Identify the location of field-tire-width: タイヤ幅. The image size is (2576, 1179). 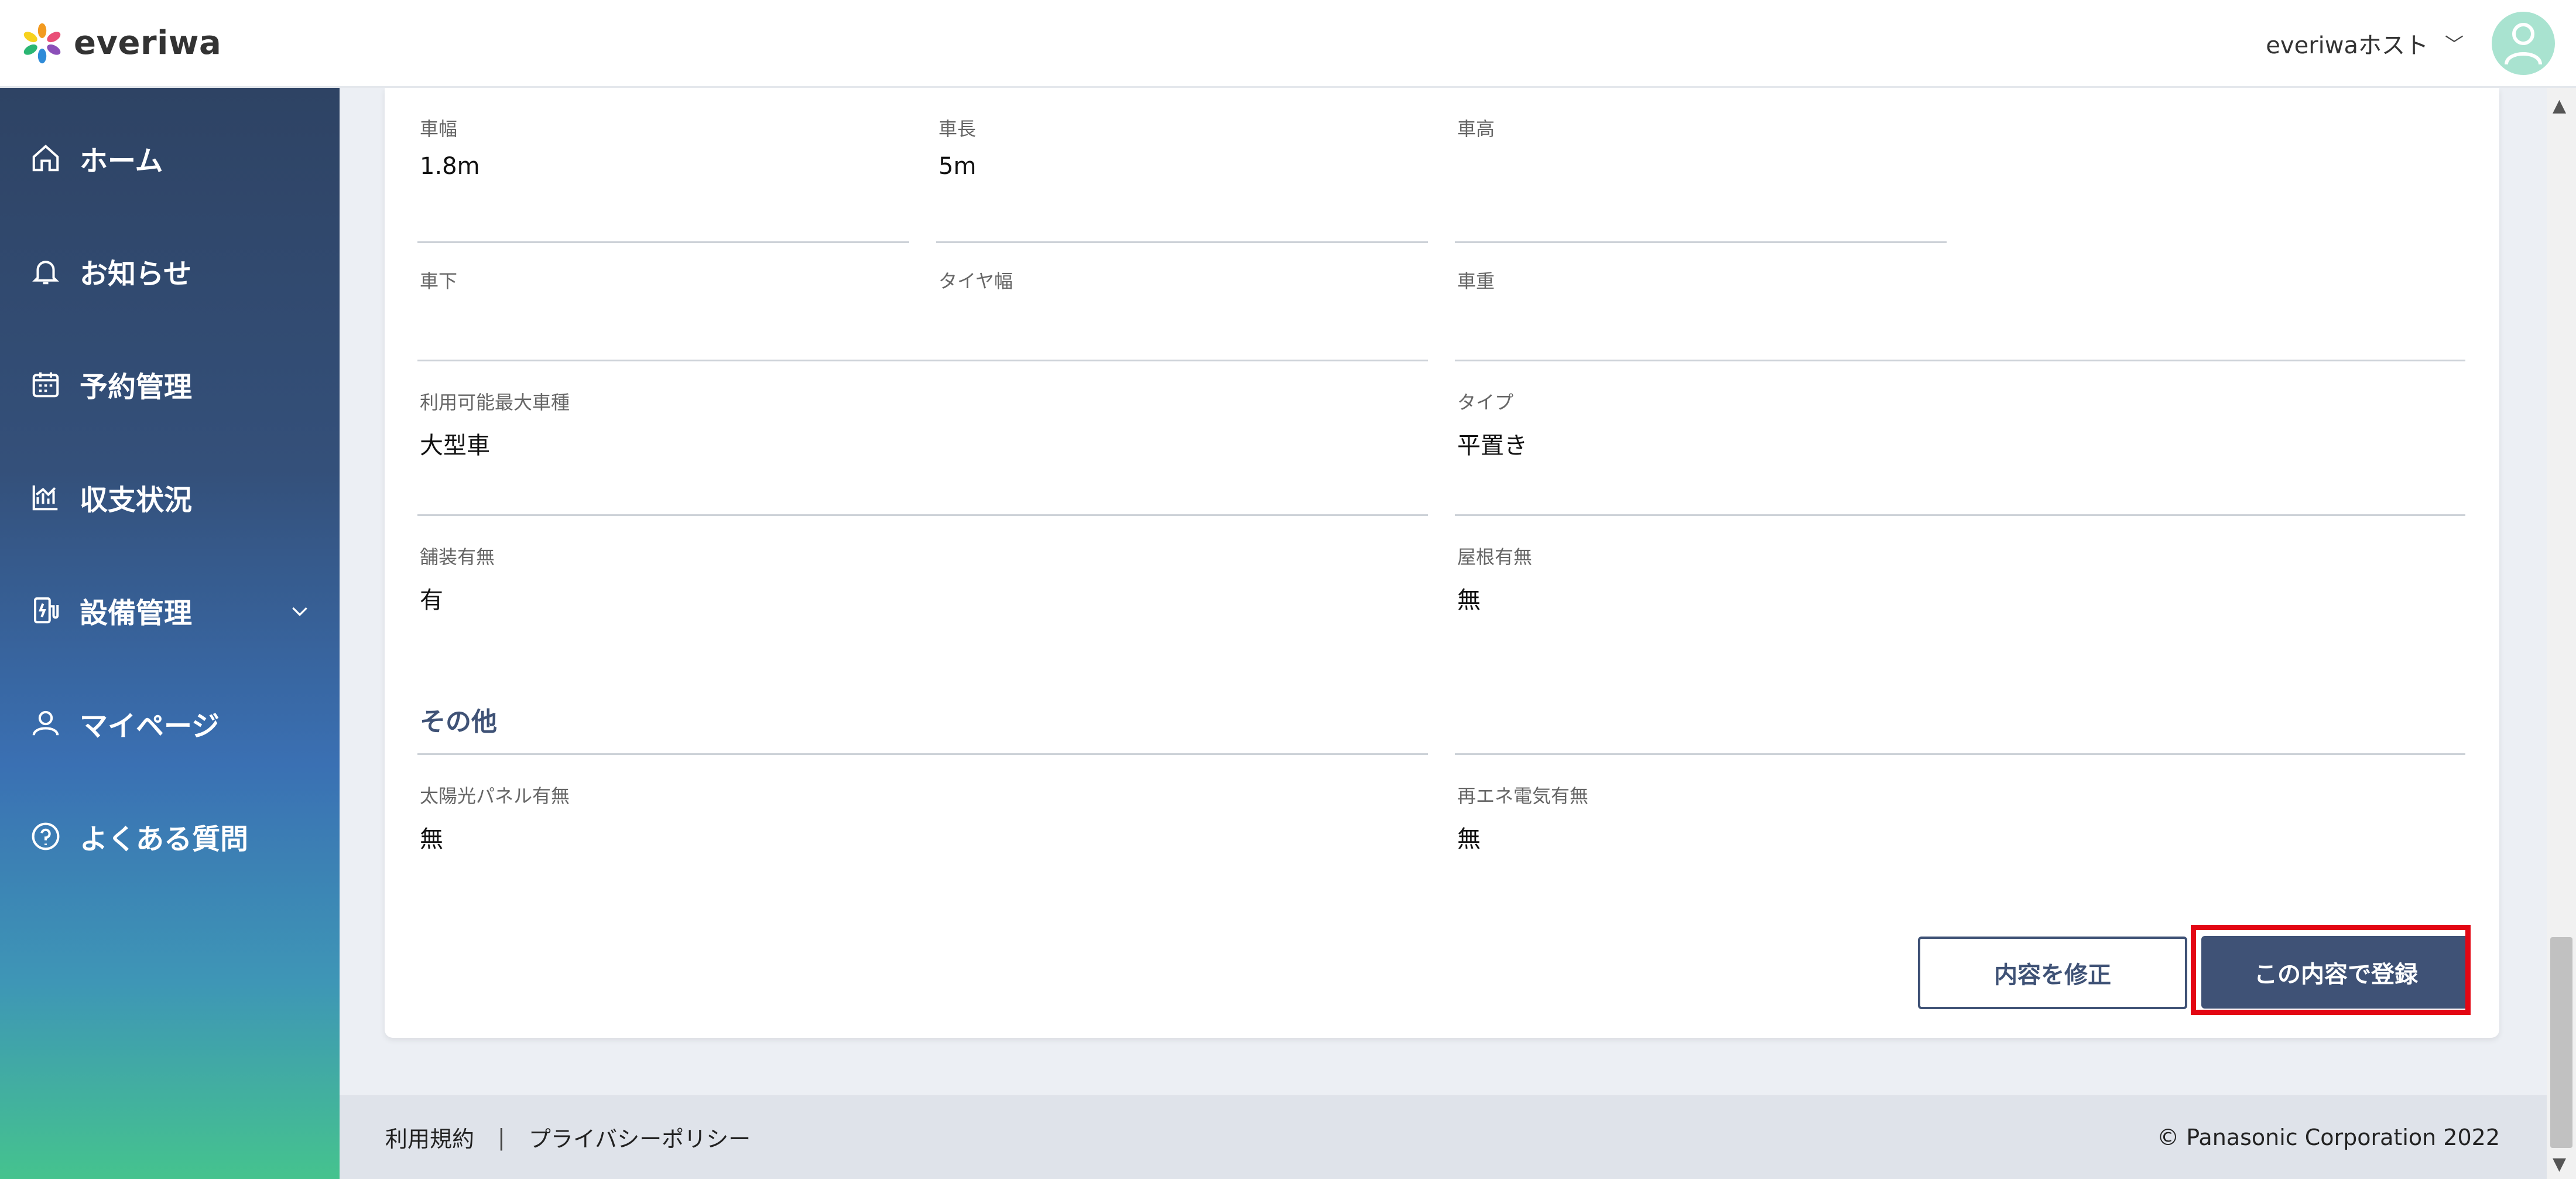
(1184, 299).